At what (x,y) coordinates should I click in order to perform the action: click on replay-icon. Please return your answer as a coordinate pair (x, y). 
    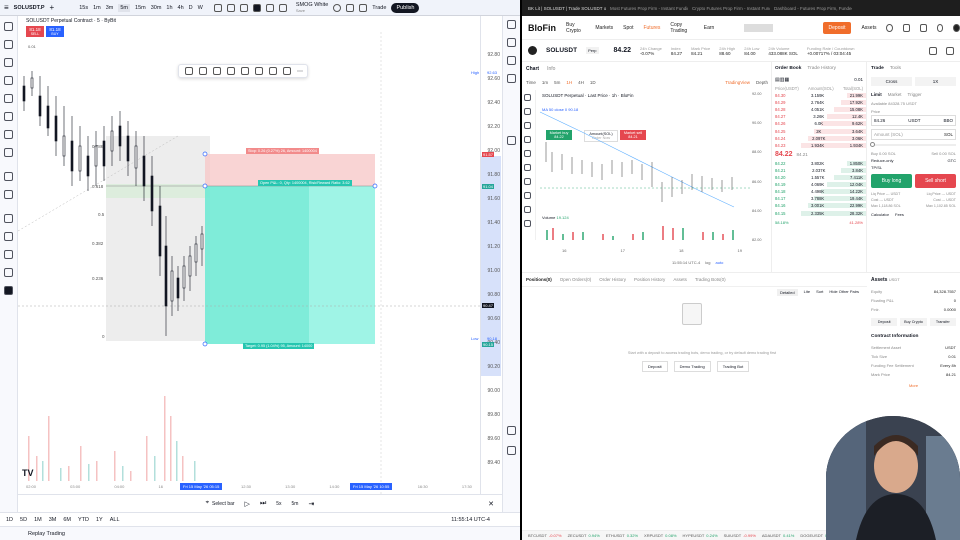
    Looking at the image, I should click on (256, 7).